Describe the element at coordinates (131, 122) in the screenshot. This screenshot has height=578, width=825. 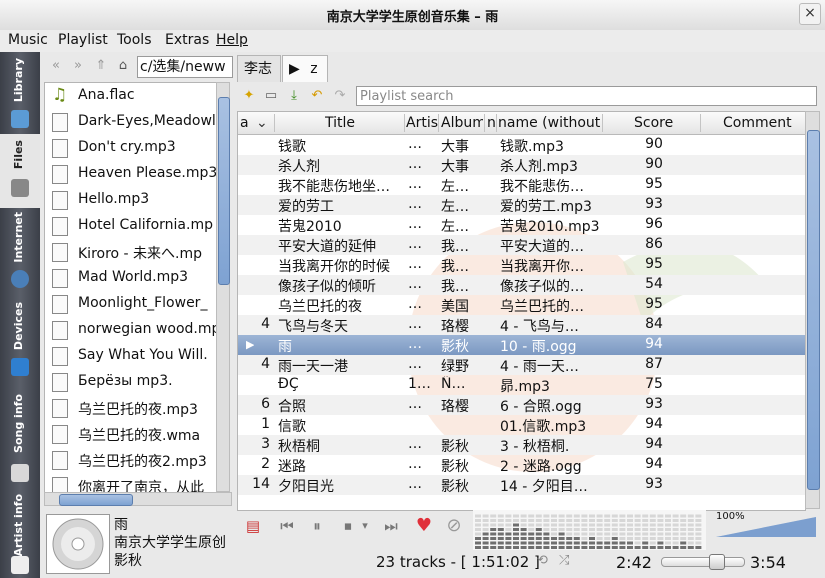
I see `file-list-item: Dark-Eyes,Meadowla` at that location.